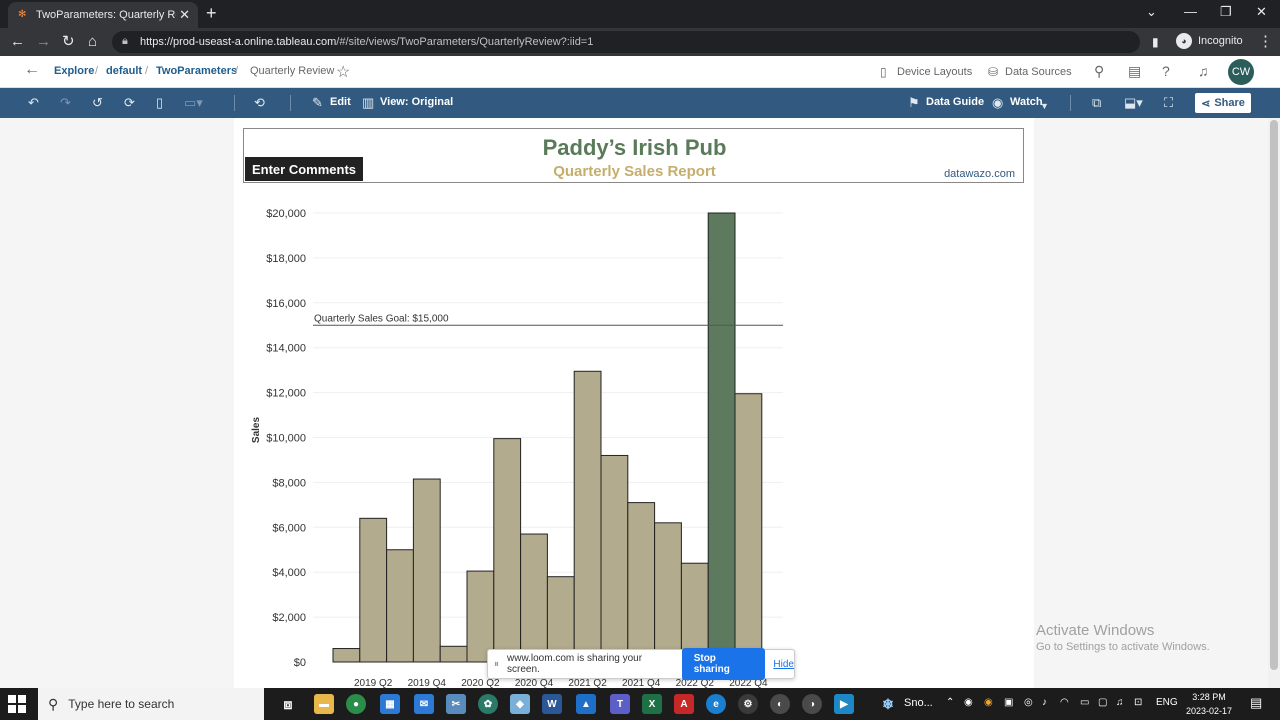 The width and height of the screenshot is (1280, 720). Describe the element at coordinates (620, 704) in the screenshot. I see `teams-icon: T` at that location.